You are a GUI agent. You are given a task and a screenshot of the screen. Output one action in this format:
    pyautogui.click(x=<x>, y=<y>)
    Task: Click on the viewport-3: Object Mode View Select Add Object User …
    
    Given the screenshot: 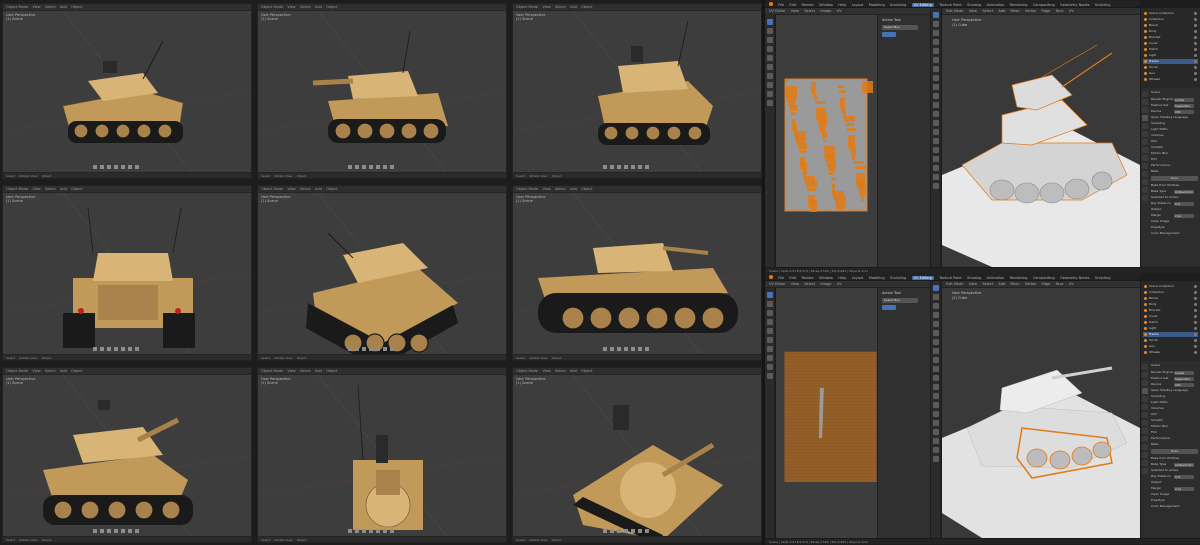 What is the action you would take?
    pyautogui.click(x=637, y=91)
    